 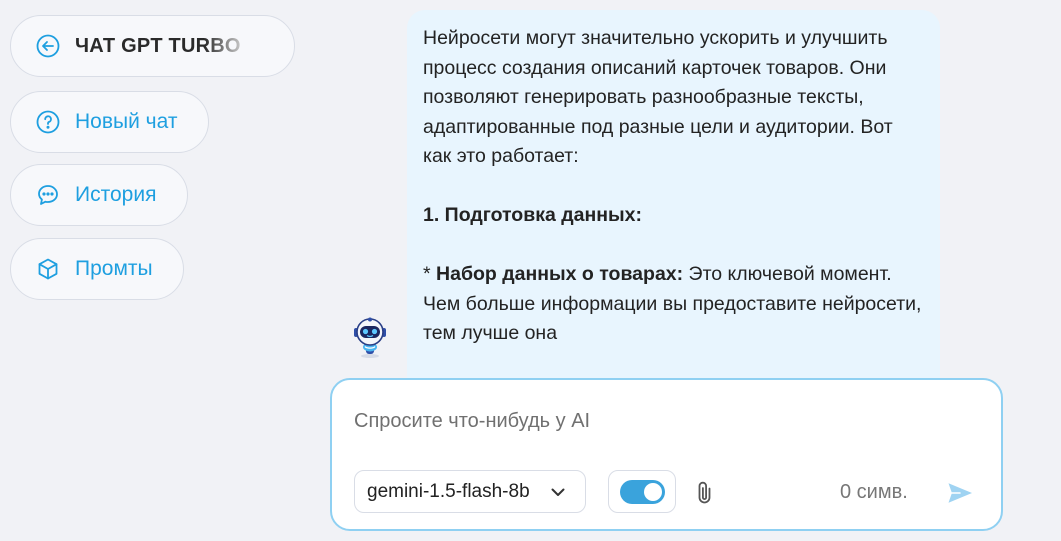 I want to click on prompt-input, so click(x=664, y=421).